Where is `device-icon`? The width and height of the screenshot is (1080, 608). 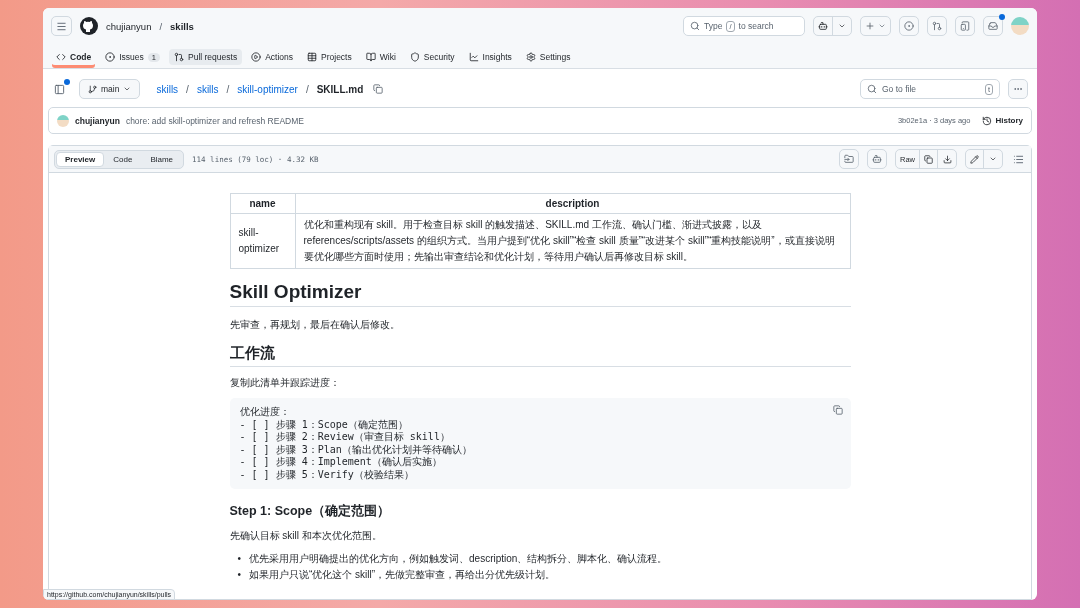
device-icon is located at coordinates (965, 26).